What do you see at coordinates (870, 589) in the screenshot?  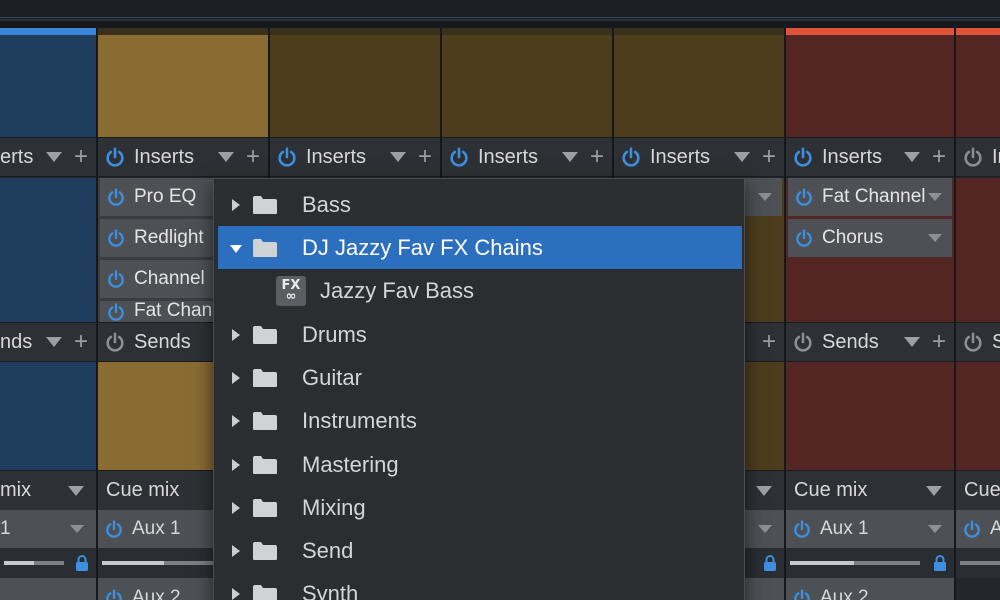 I see `aux-send-slot-2: Aux 2` at bounding box center [870, 589].